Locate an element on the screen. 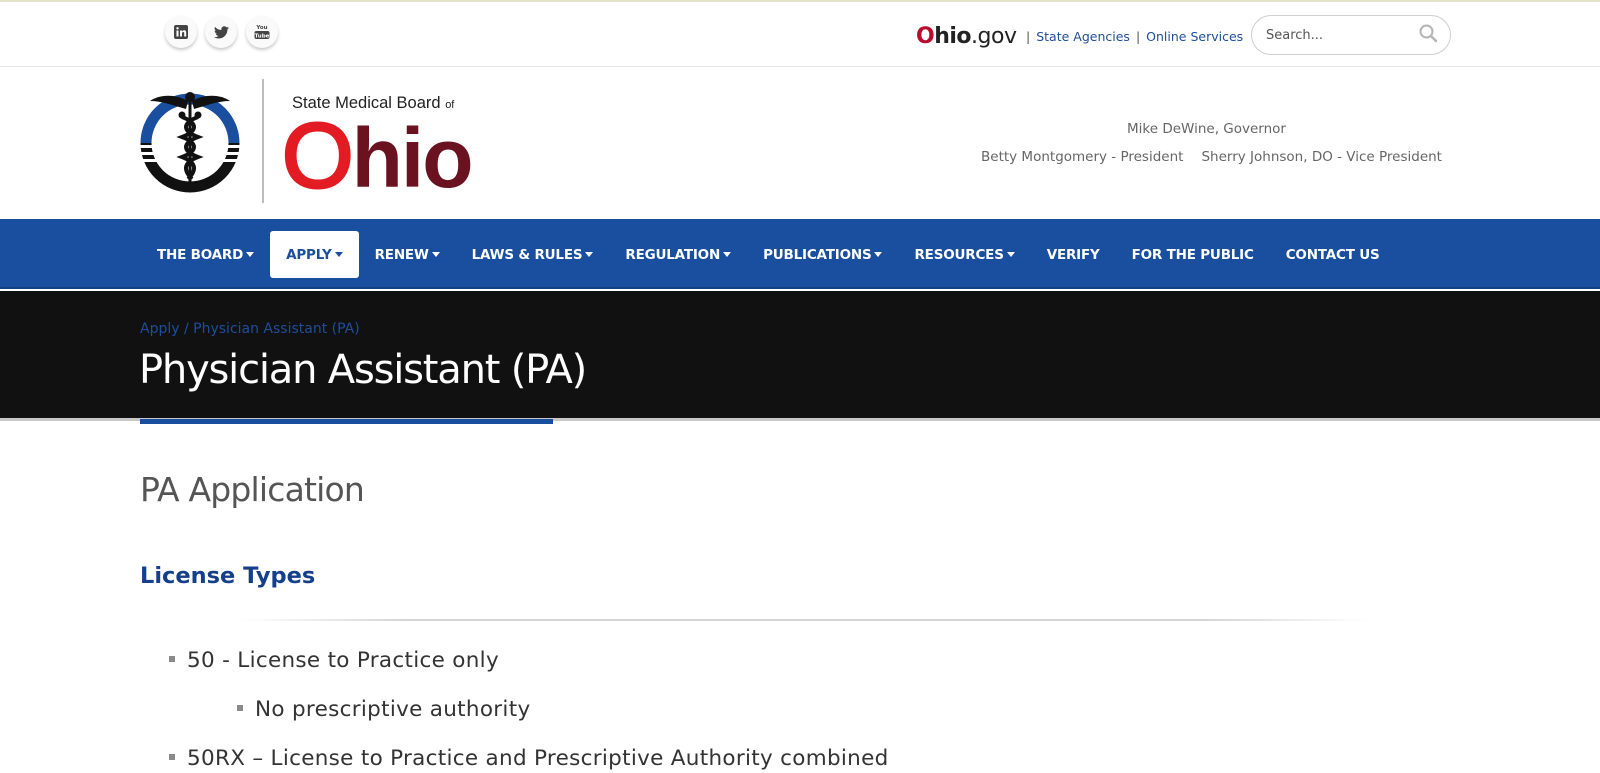  nav-item-label: RESOURCES is located at coordinates (959, 254).